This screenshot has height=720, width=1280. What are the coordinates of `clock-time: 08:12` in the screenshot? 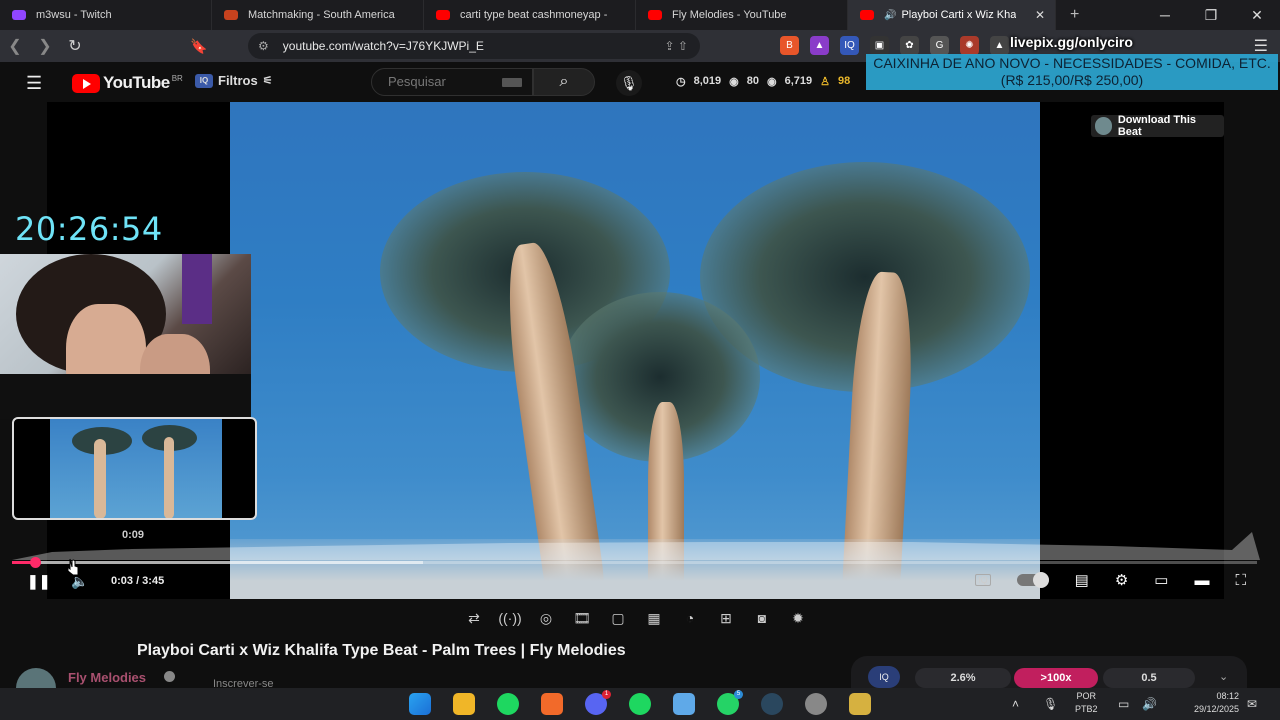 It's located at (1227, 696).